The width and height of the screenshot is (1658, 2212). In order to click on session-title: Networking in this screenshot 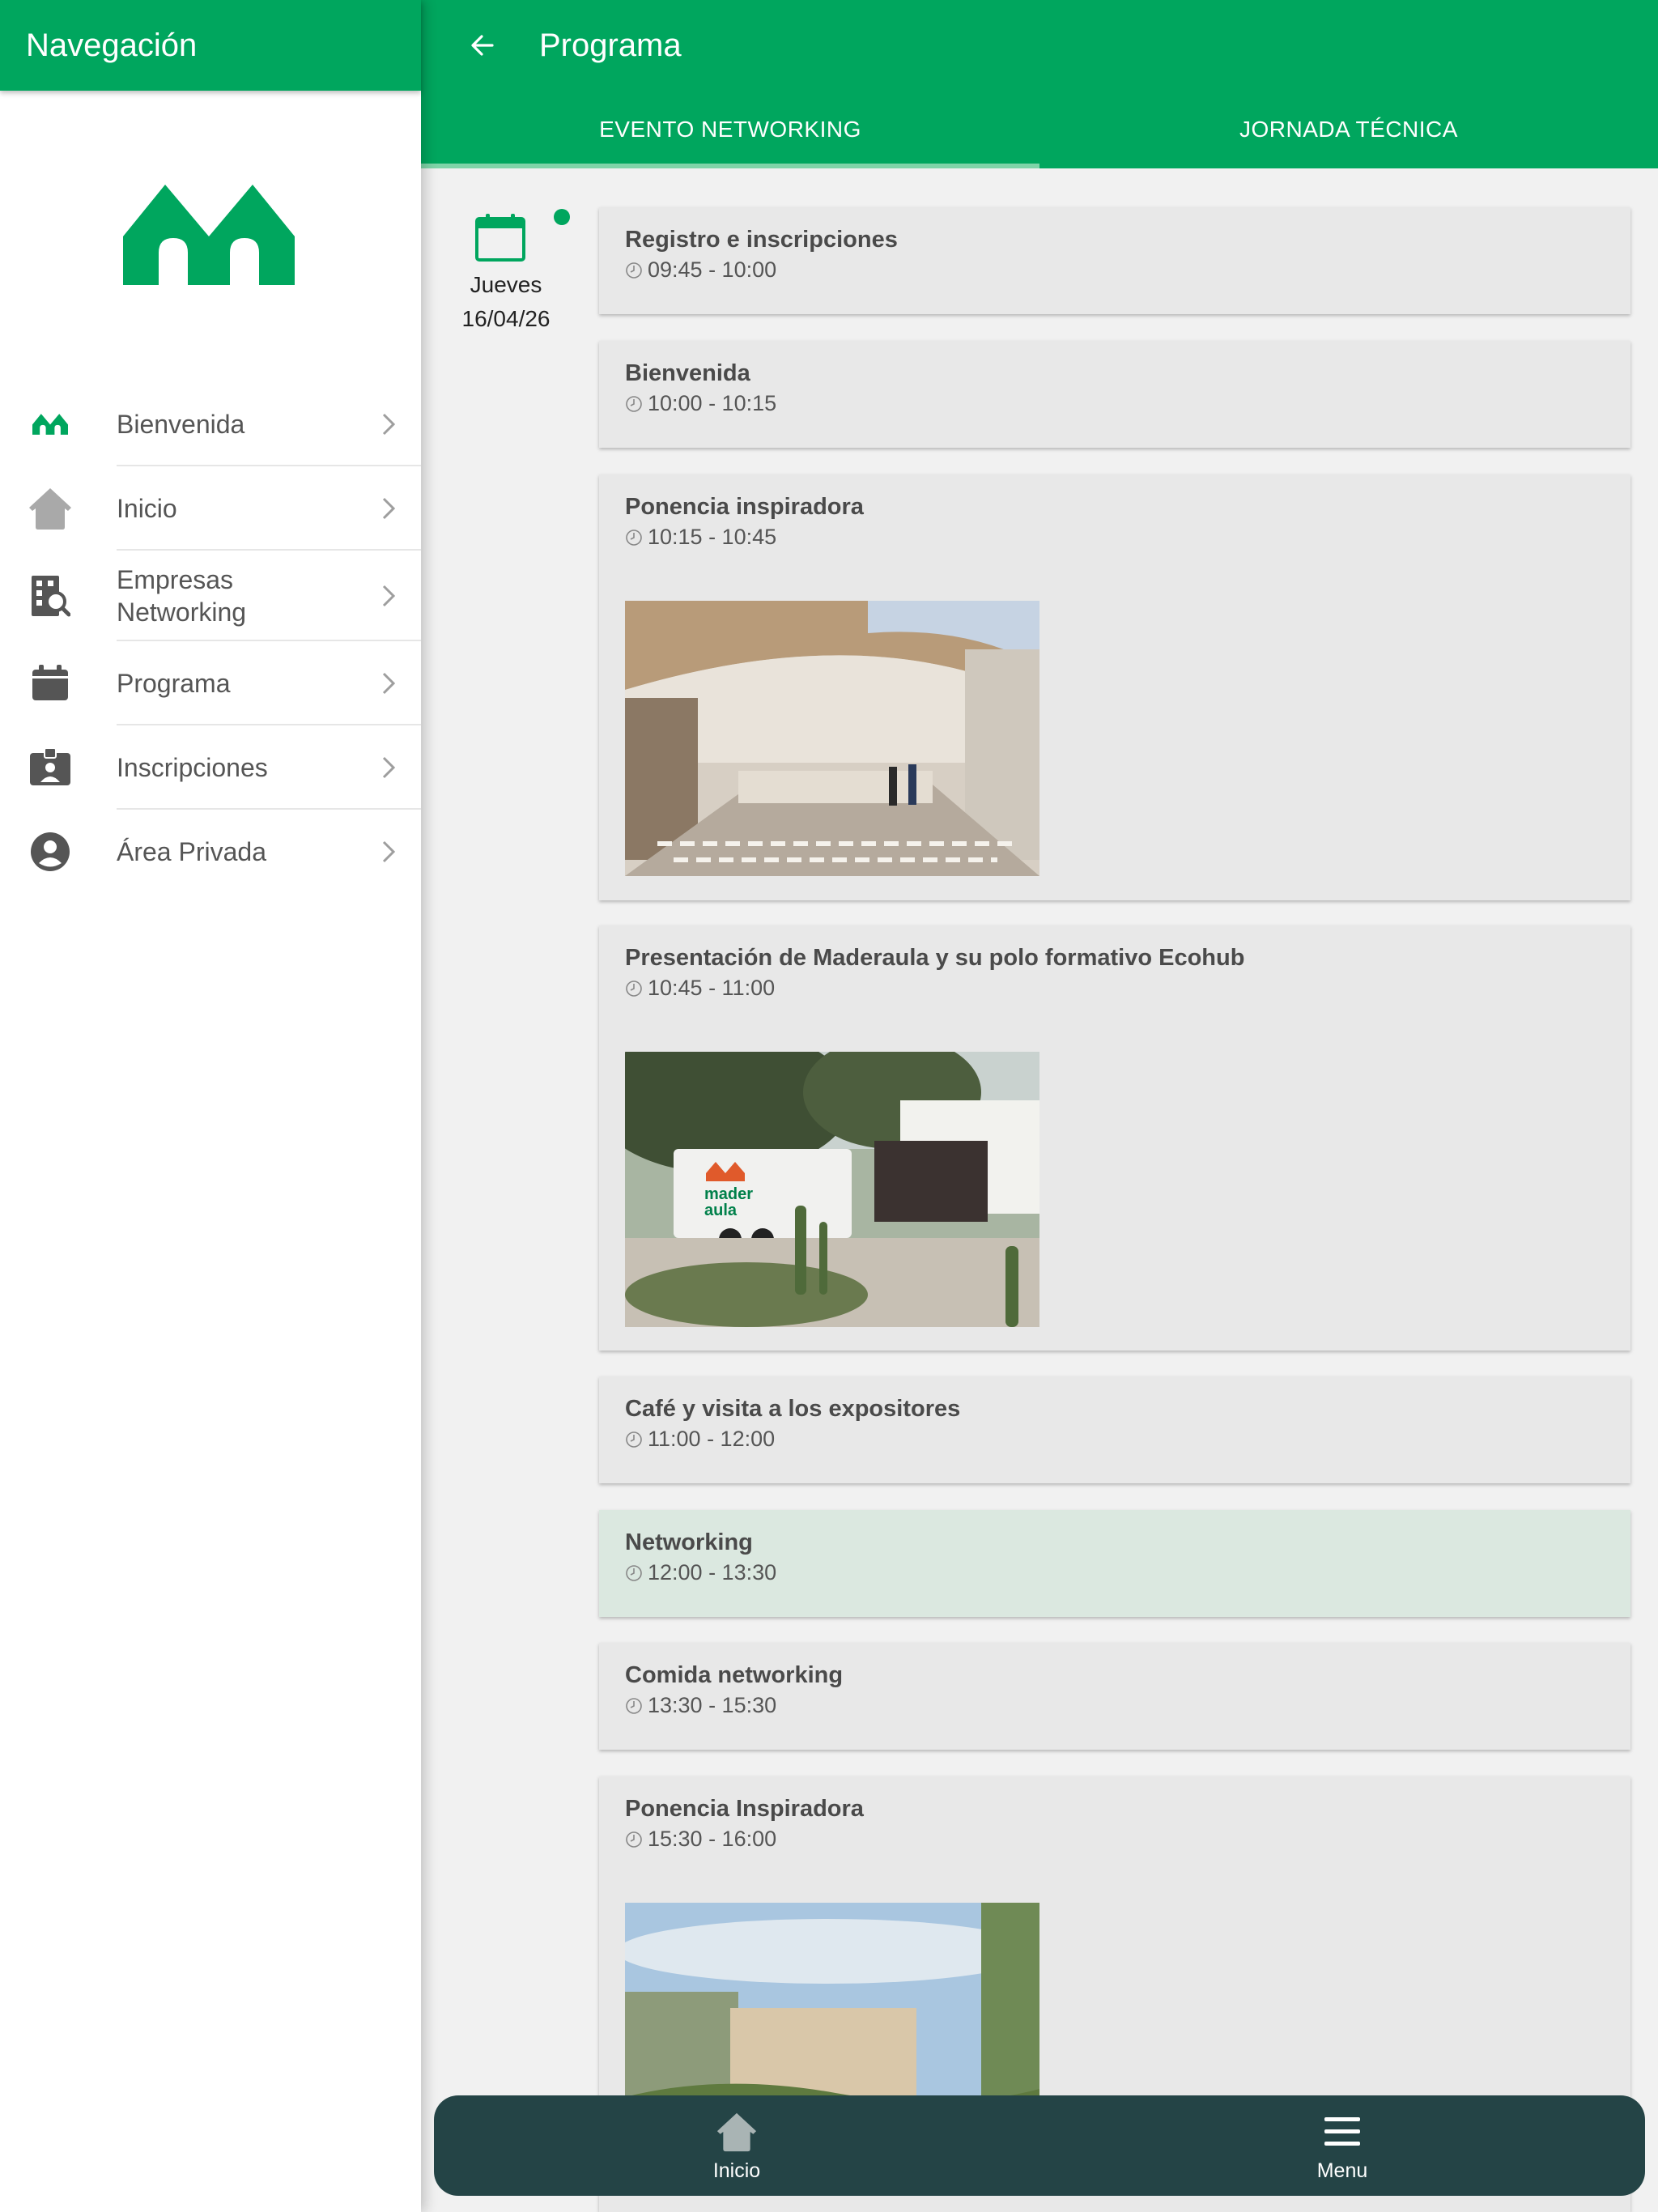, I will do `click(689, 1542)`.